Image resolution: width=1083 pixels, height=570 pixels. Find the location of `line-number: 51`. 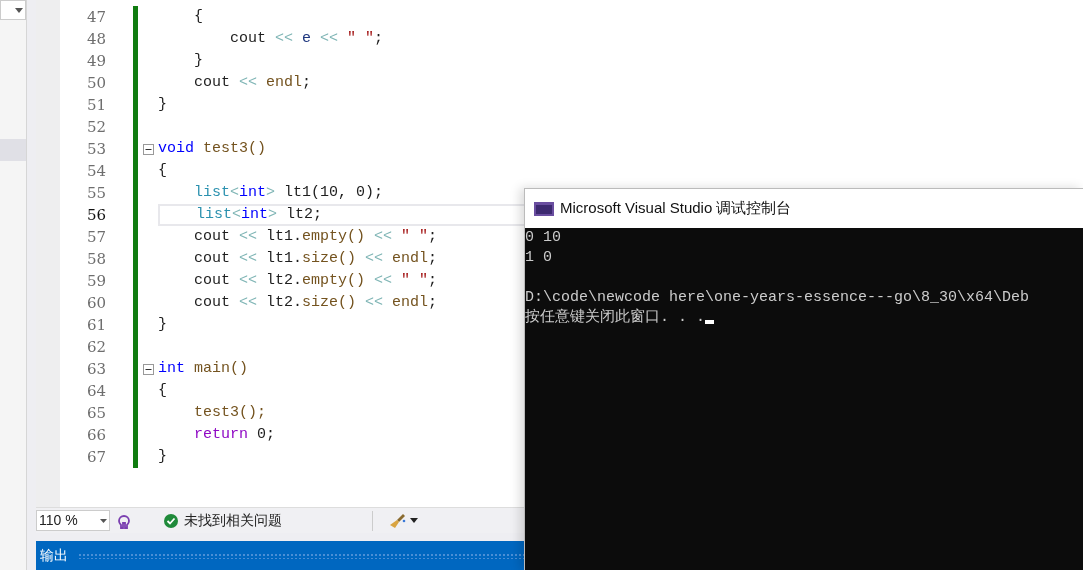

line-number: 51 is located at coordinates (96, 105).